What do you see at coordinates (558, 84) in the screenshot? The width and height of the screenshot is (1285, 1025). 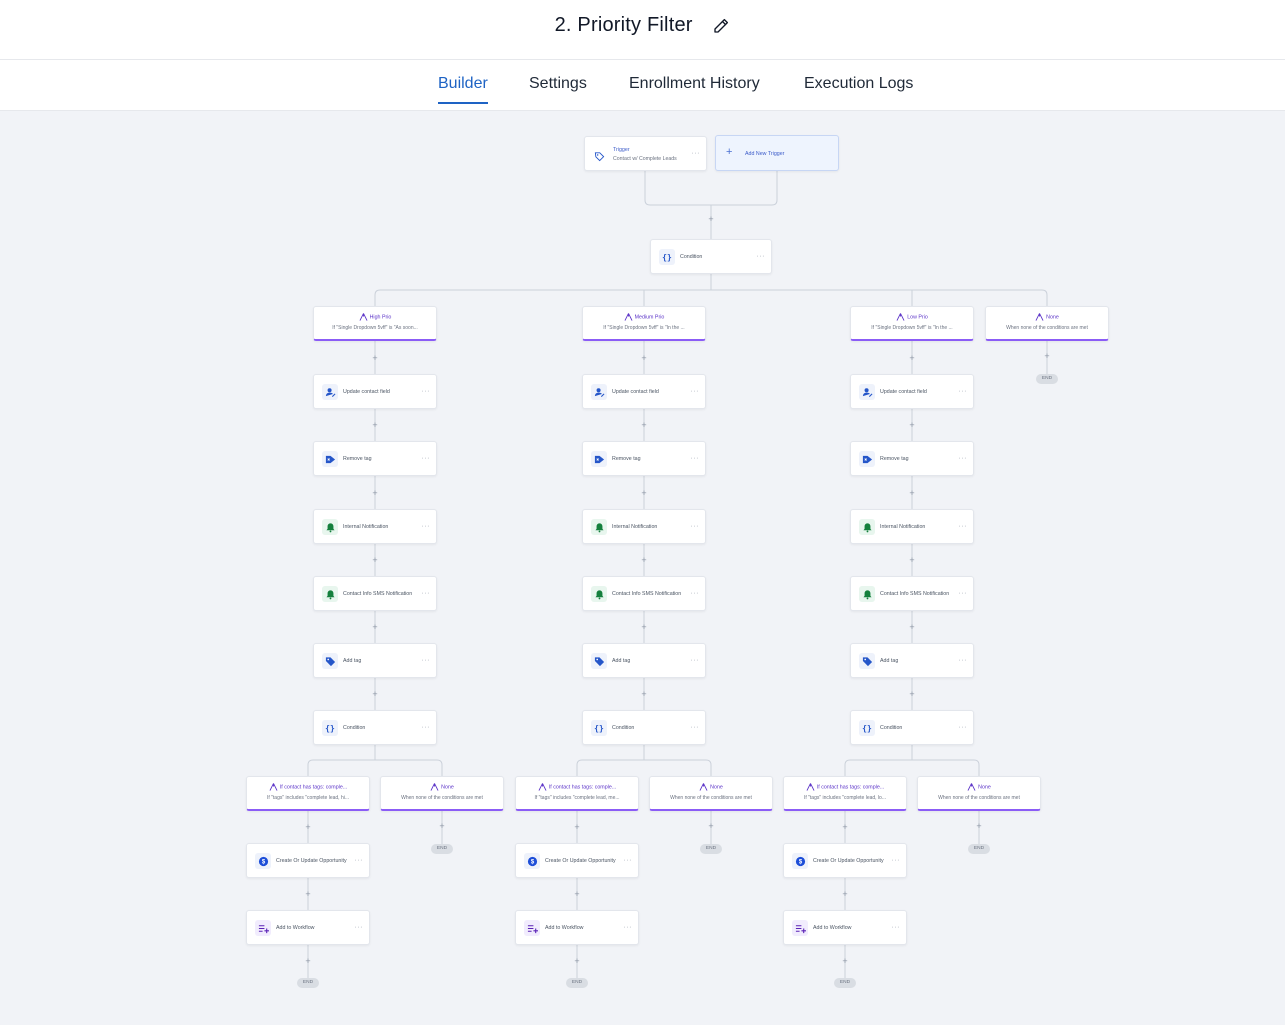 I see `tab-settings: Settings` at bounding box center [558, 84].